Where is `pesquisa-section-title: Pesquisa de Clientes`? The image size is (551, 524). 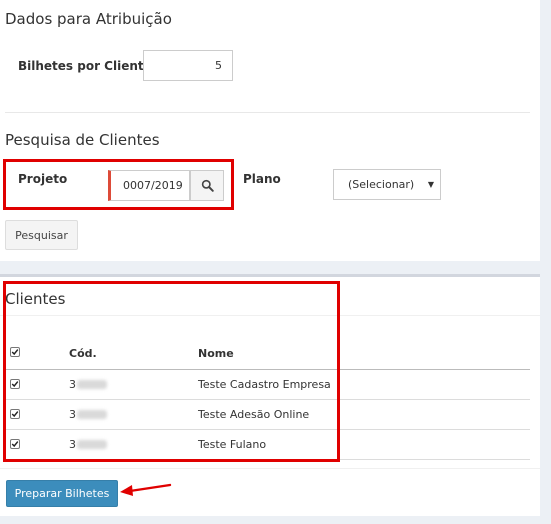
pesquisa-section-title: Pesquisa de Clientes is located at coordinates (82, 140).